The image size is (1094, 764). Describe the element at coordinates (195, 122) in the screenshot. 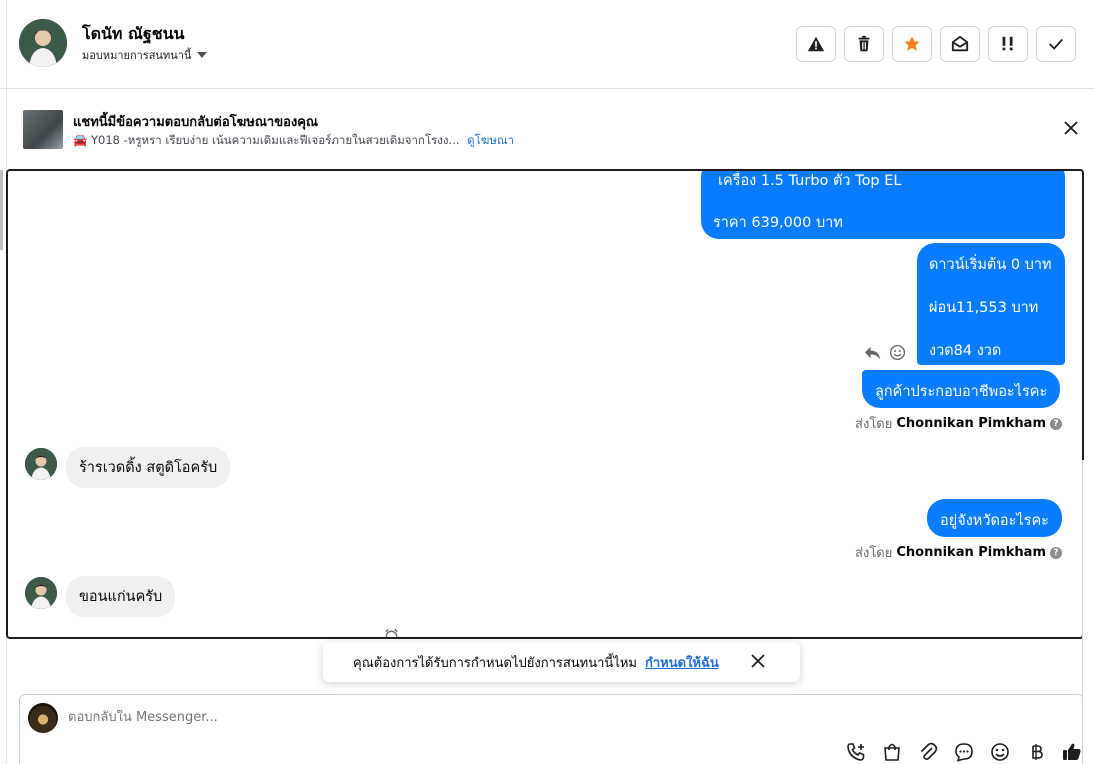

I see `ad-banner-title: แชทนี้มีข้อความตอบกลับต่อโฆษณาของคุณ` at that location.